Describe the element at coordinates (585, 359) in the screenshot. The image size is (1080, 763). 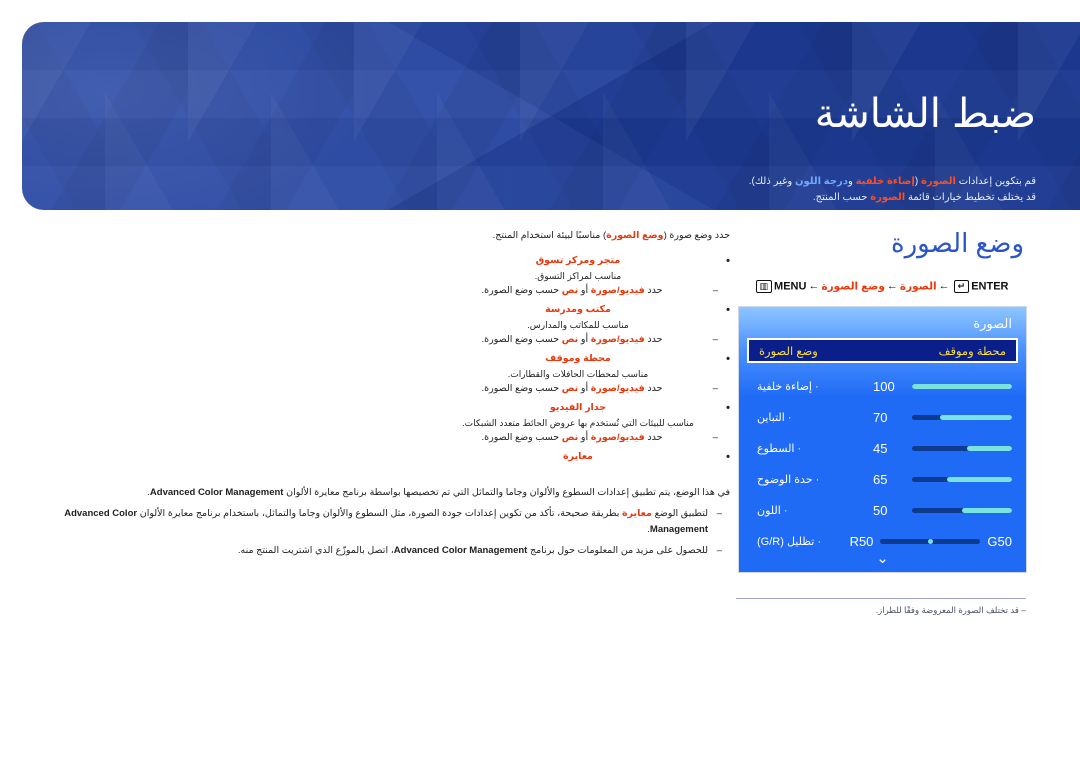
I see `option-title-terminal-and-station: محطة وموقف` at that location.